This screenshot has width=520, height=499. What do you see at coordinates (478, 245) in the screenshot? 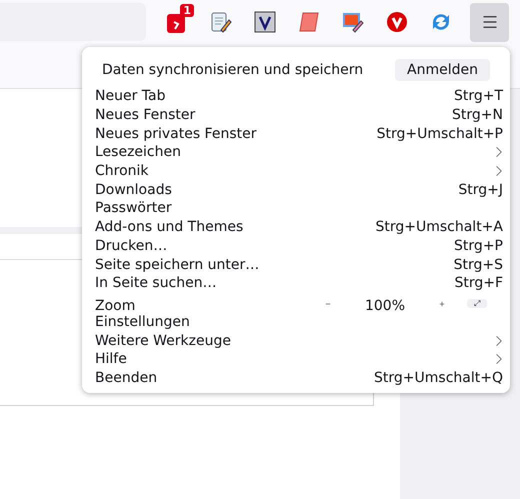
I see `shortcut-text: Strg+P` at bounding box center [478, 245].